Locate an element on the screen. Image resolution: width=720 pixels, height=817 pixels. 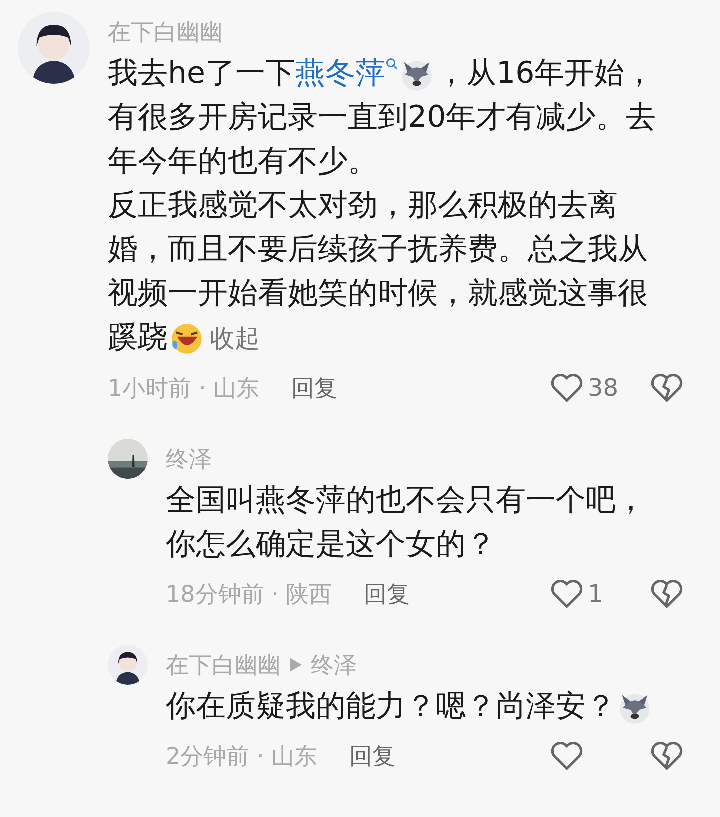
like-count: 1 is located at coordinates (596, 594).